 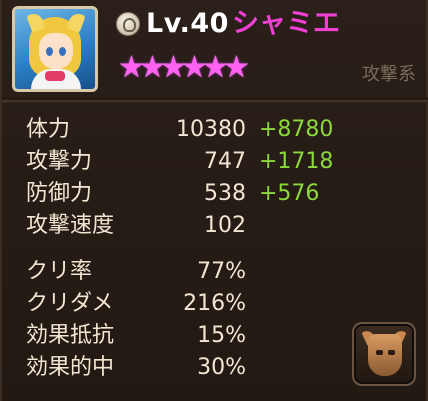 I want to click on stat-bonus-value: +8780, so click(x=296, y=129).